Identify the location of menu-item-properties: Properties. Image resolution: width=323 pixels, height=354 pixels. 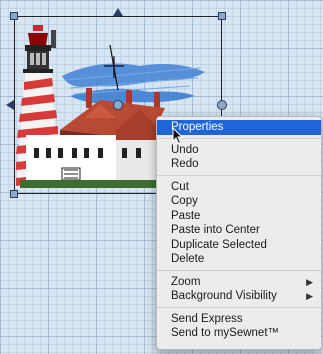
(239, 127).